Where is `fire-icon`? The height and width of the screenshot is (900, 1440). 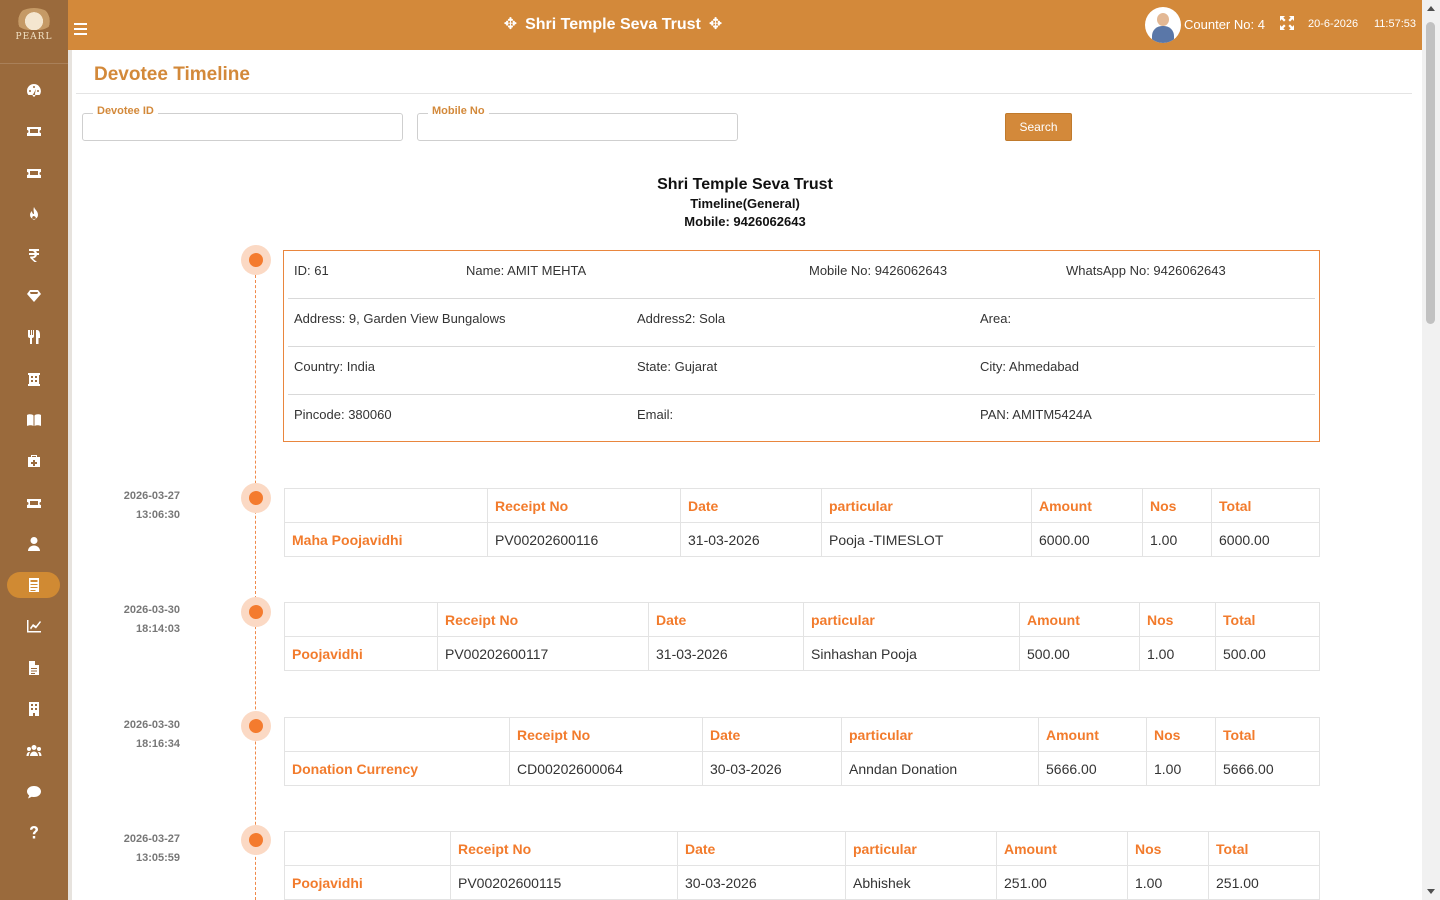
fire-icon is located at coordinates (33, 213).